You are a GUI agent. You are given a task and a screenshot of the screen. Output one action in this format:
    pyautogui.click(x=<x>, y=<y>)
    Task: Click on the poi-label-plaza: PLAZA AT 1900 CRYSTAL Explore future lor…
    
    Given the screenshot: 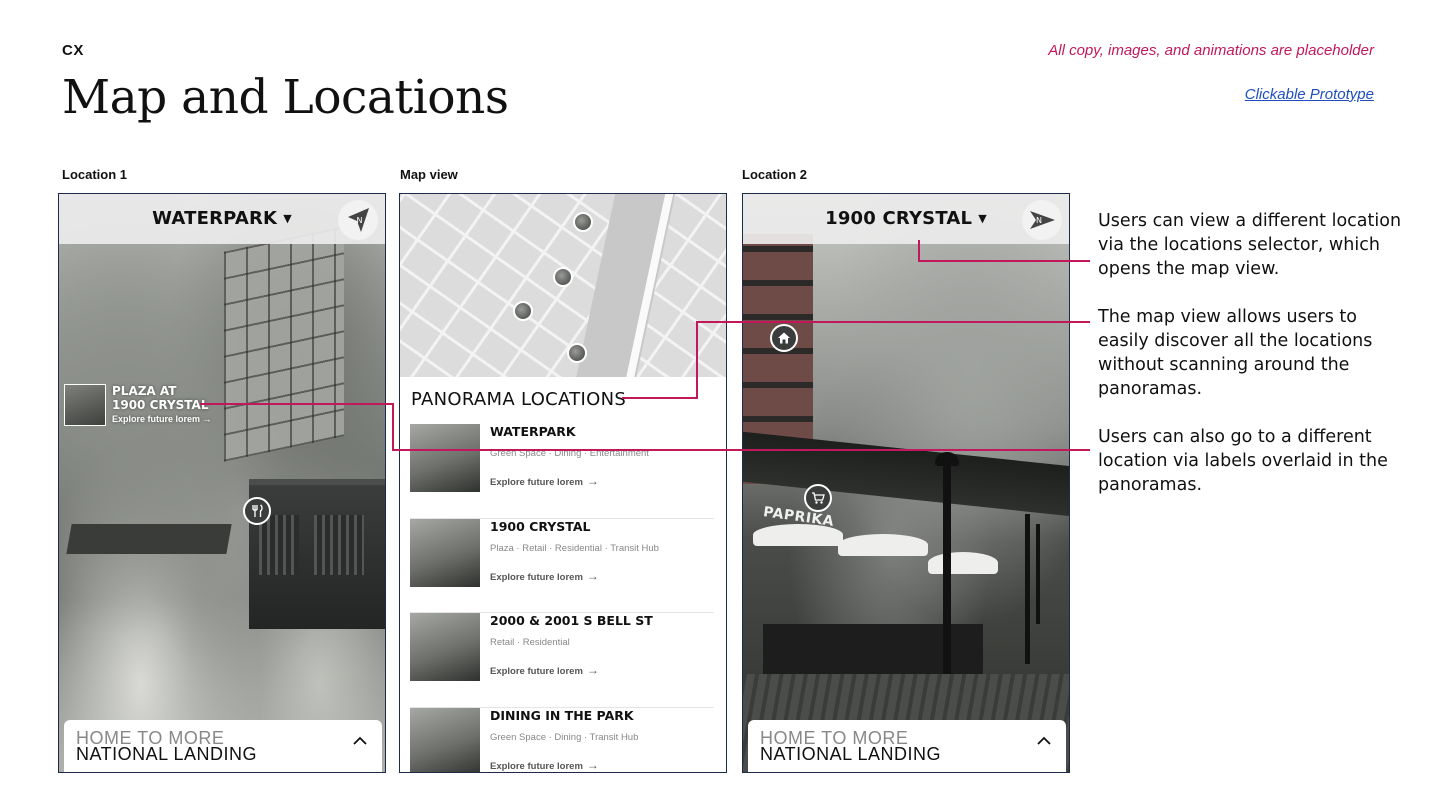 What is the action you would take?
    pyautogui.click(x=138, y=405)
    